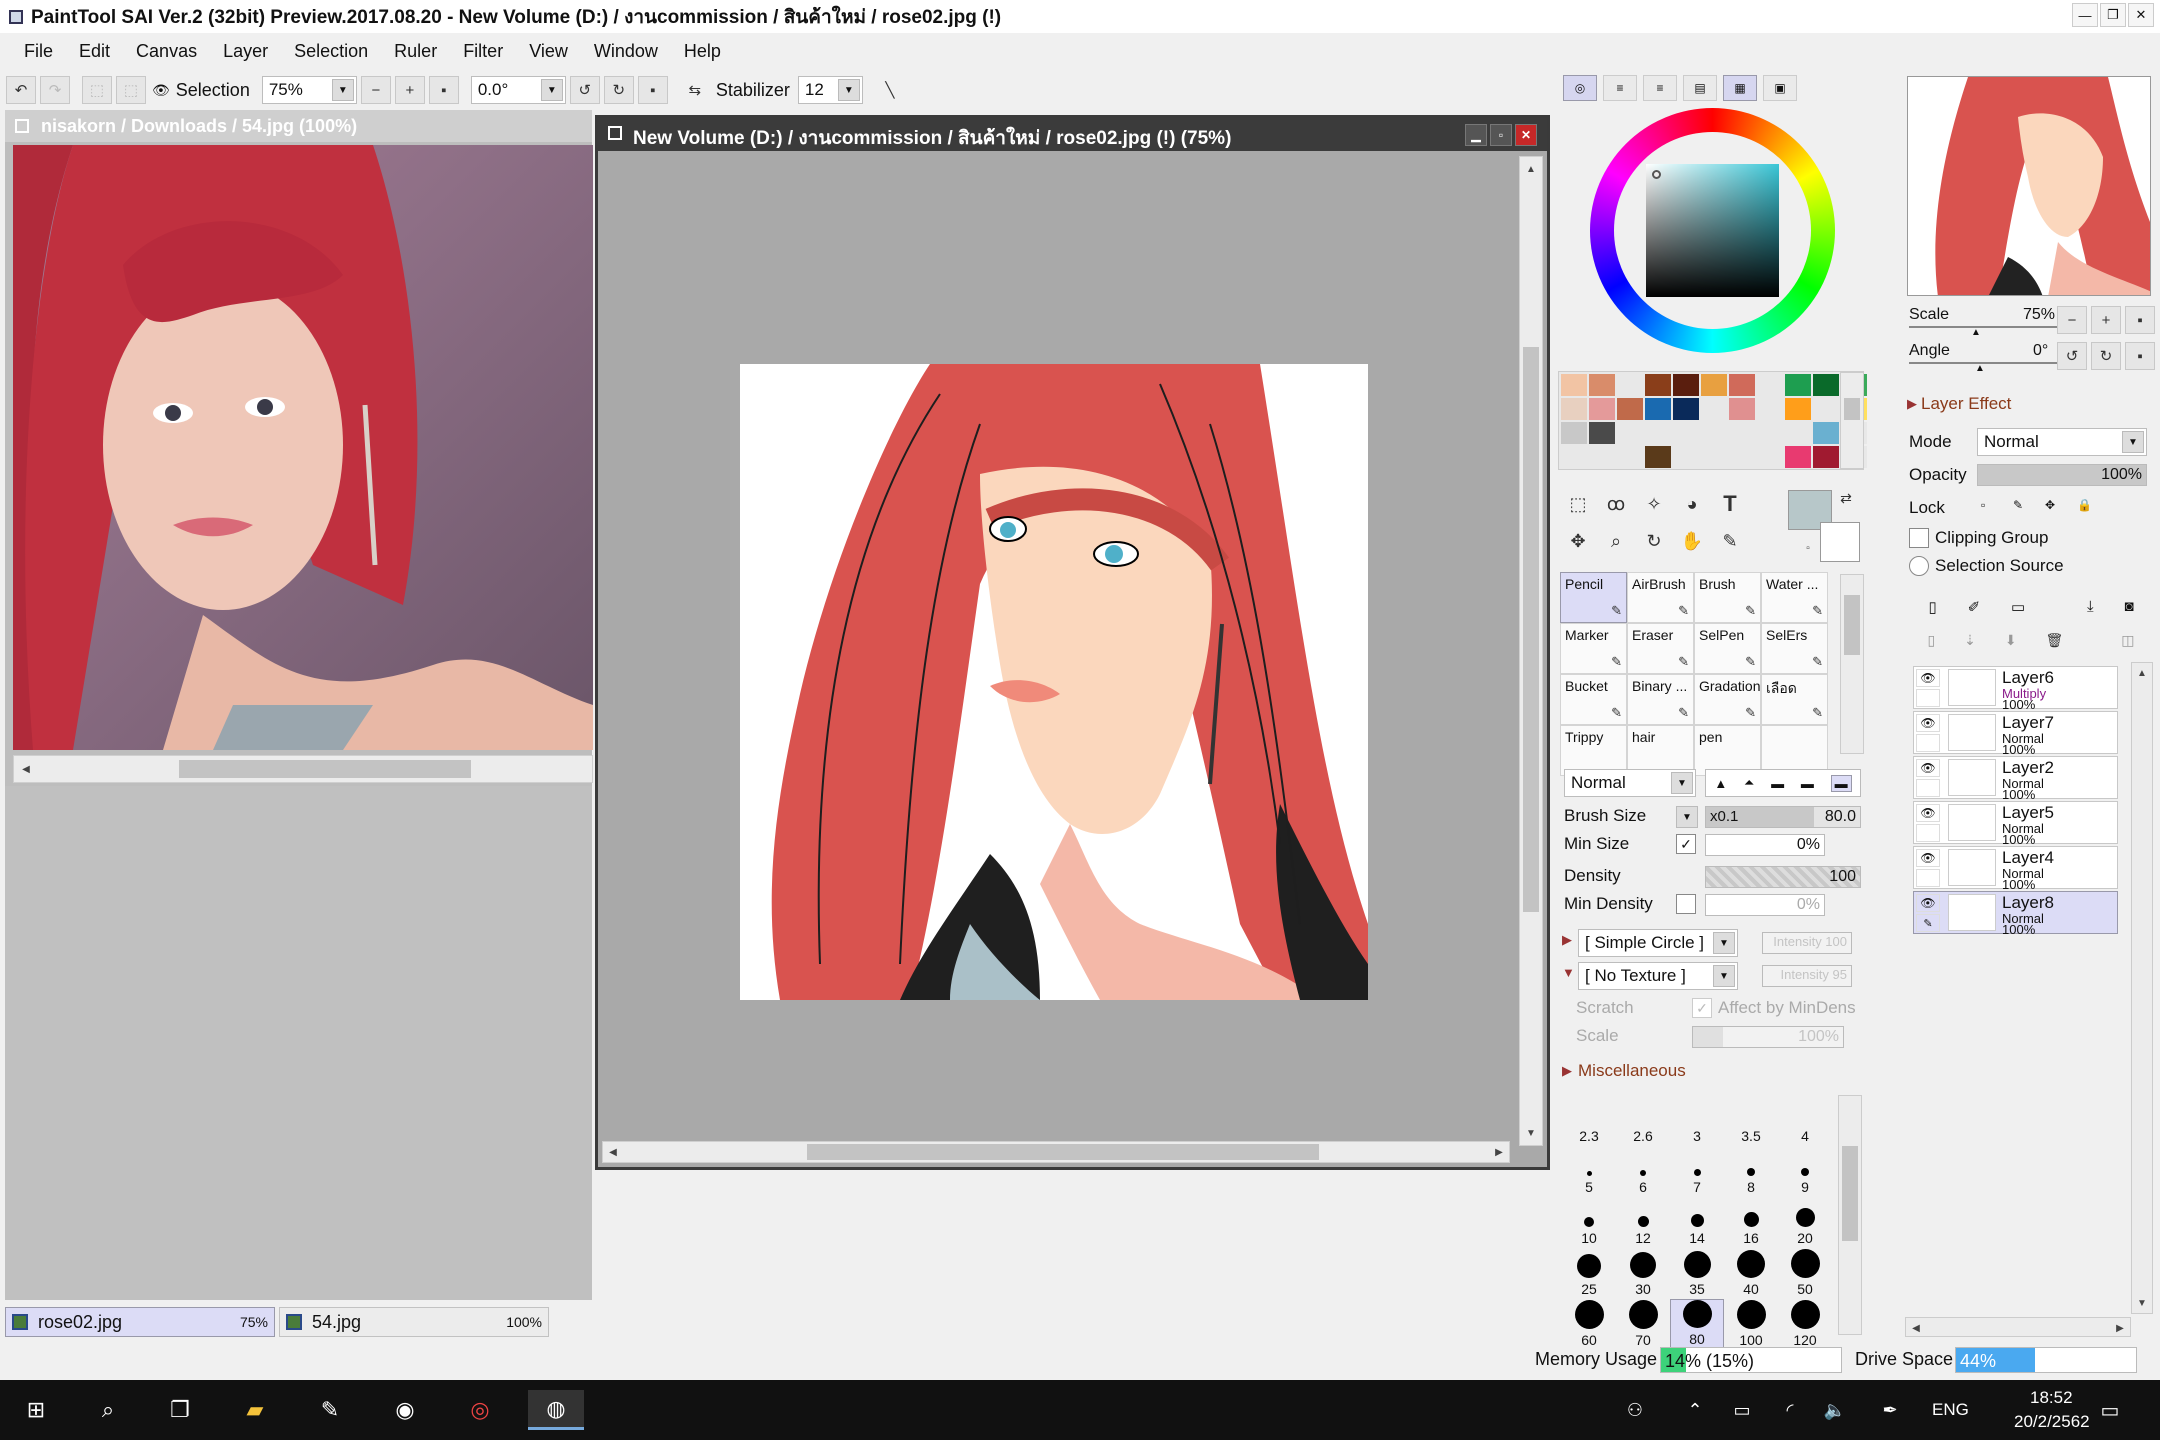  Describe the element at coordinates (1768, 1037) in the screenshot. I see `texture-scale-slider: 100%` at that location.